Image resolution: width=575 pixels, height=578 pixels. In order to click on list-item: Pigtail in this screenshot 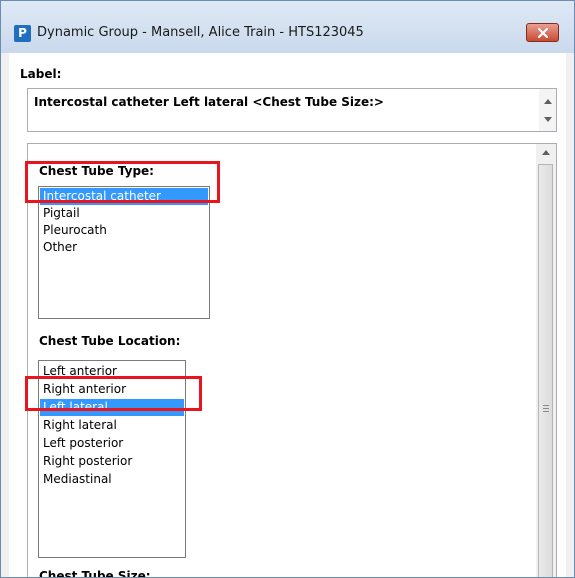, I will do `click(124, 213)`.